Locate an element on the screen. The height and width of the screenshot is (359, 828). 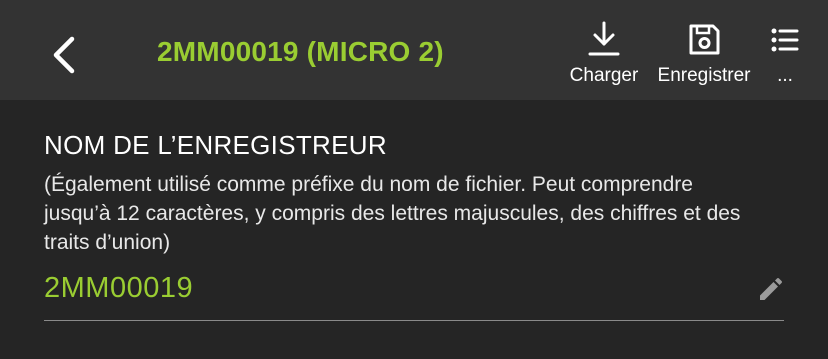
back-button is located at coordinates (65, 55).